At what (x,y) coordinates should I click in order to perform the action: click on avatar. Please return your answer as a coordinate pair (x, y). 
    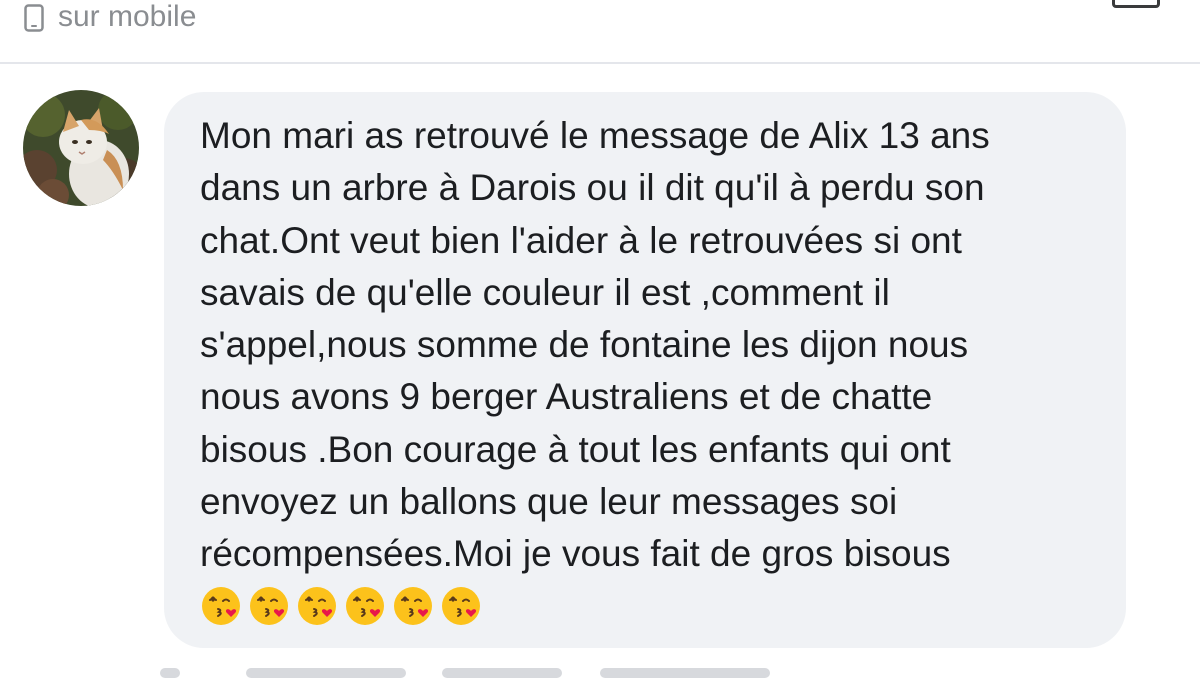
    Looking at the image, I should click on (81, 148).